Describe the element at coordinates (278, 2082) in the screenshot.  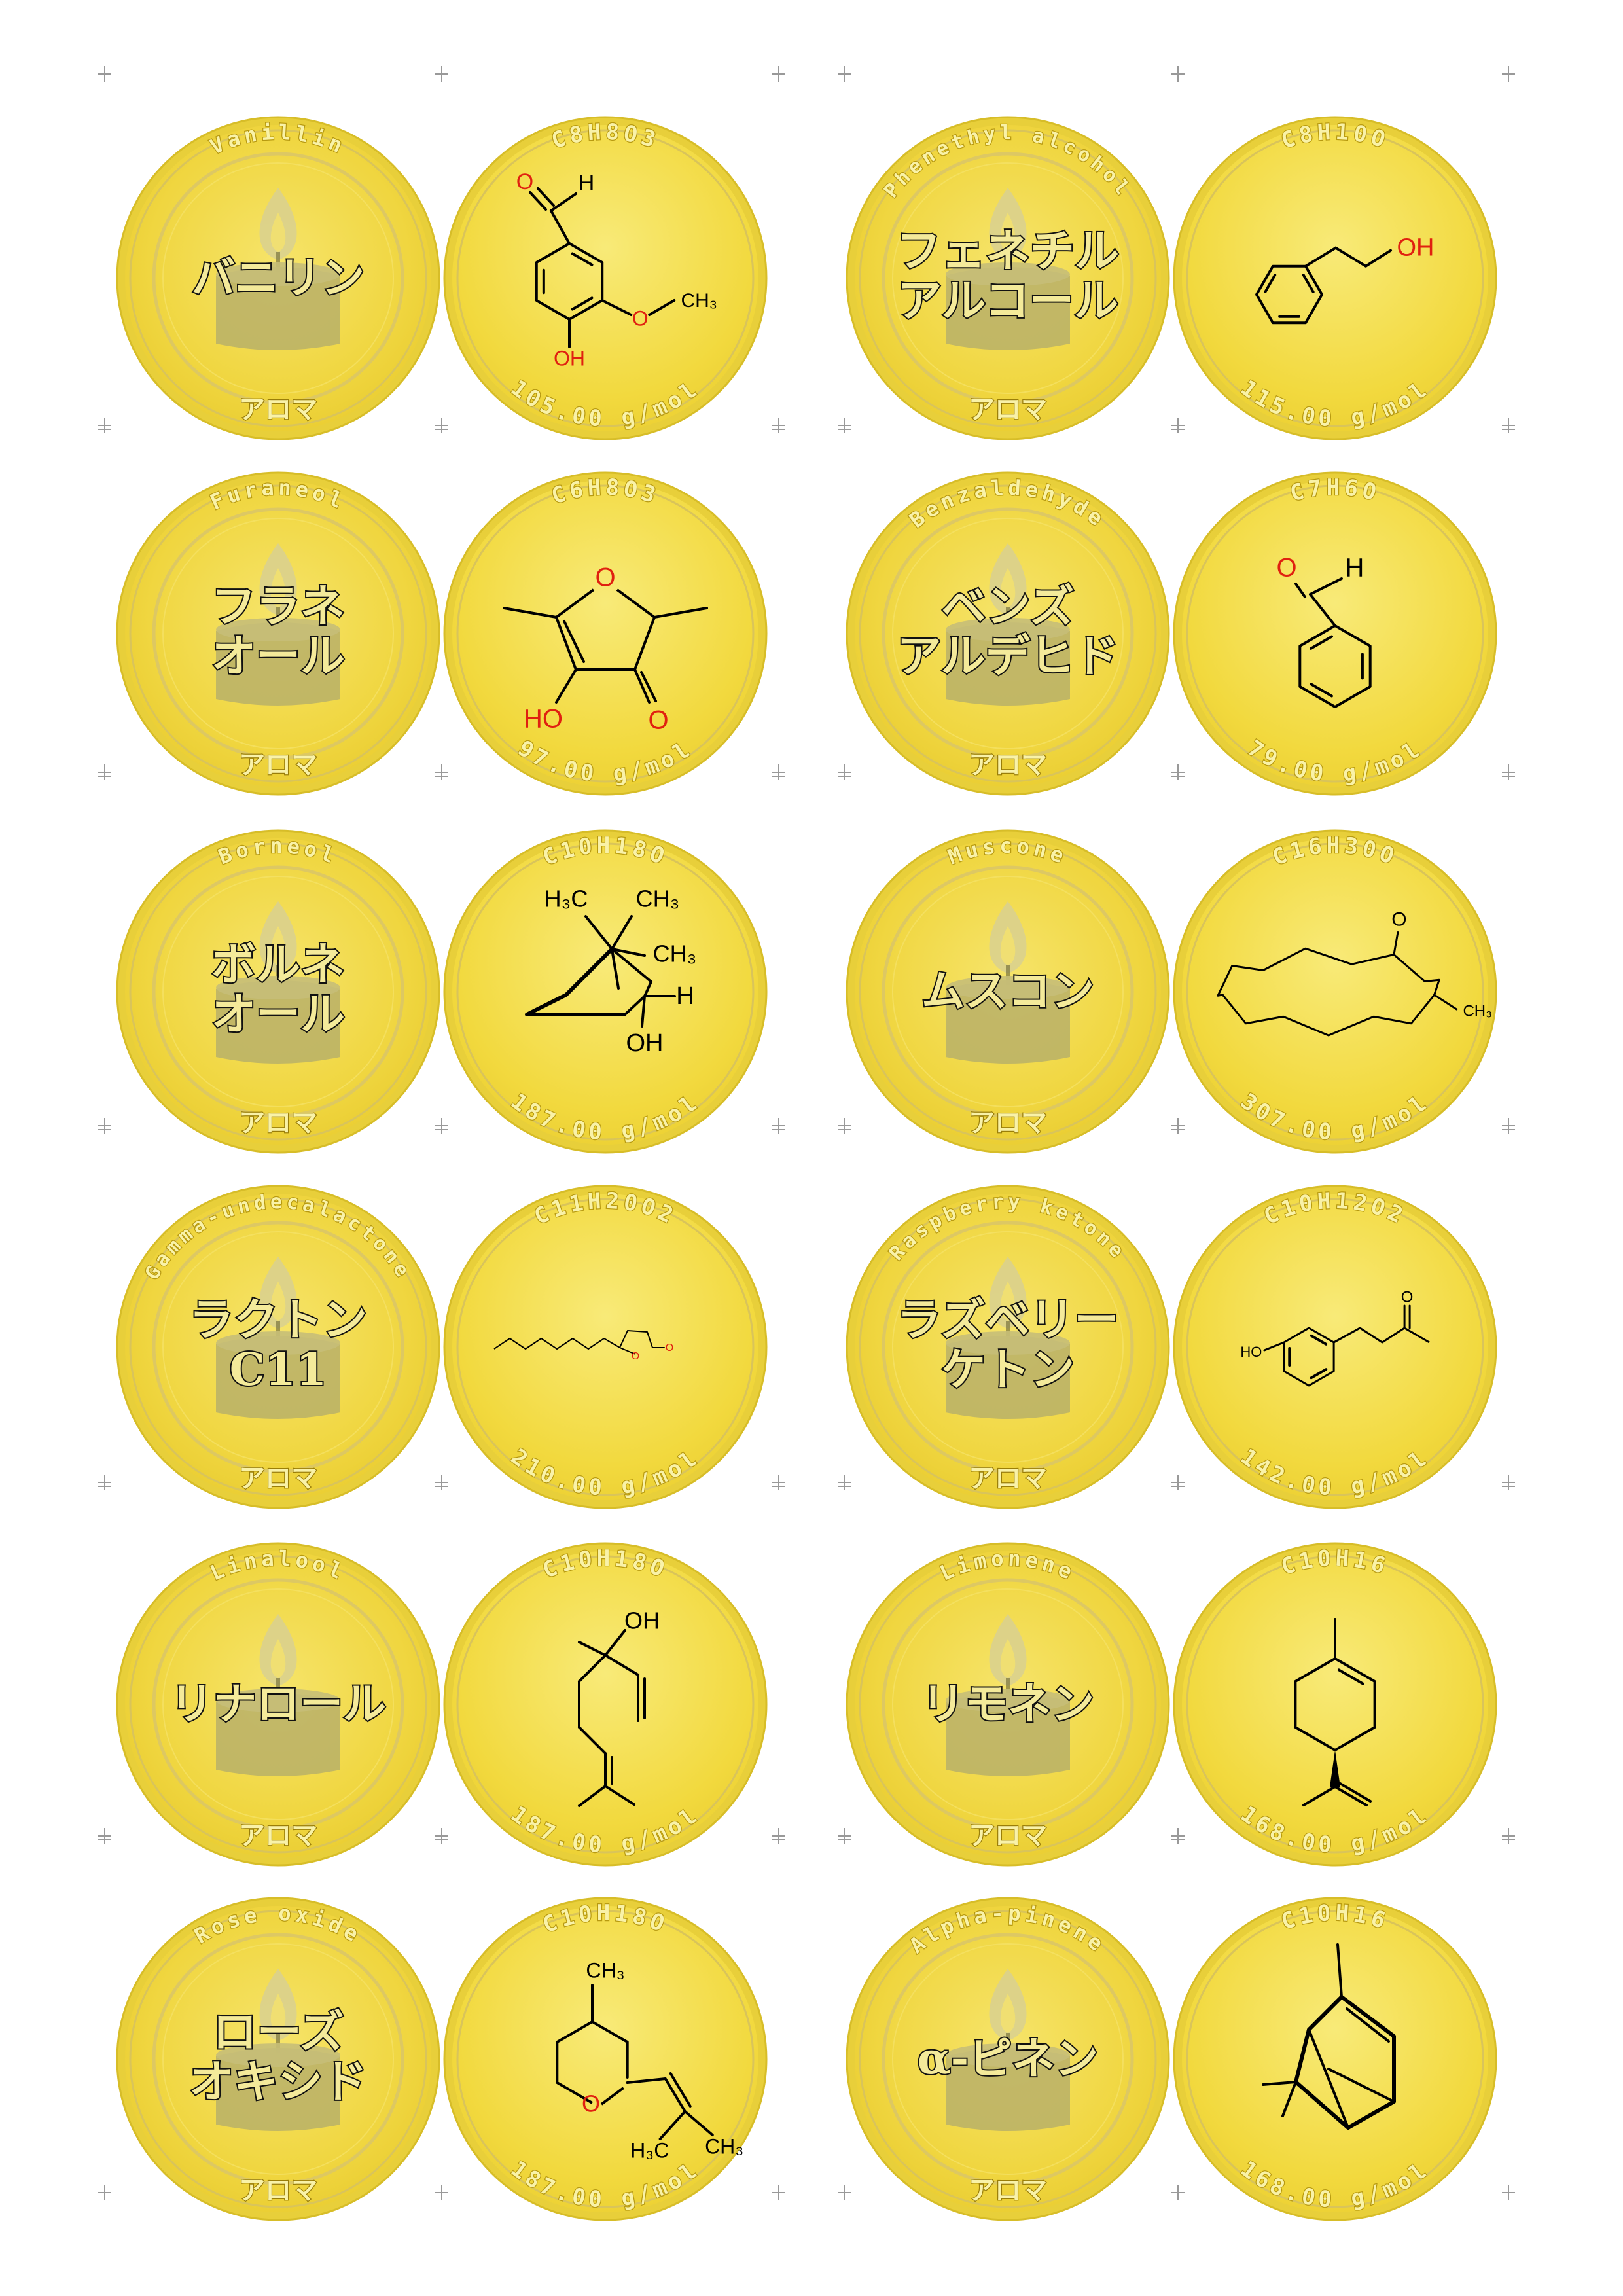
I see `coin-japanese-name: オキシド` at that location.